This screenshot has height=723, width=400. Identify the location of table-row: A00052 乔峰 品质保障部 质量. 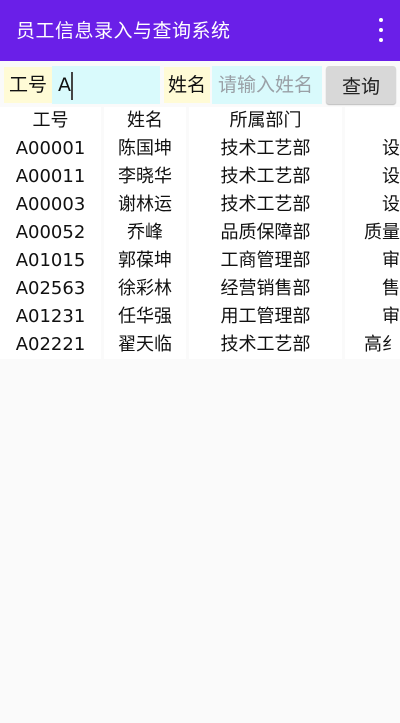
(200, 233).